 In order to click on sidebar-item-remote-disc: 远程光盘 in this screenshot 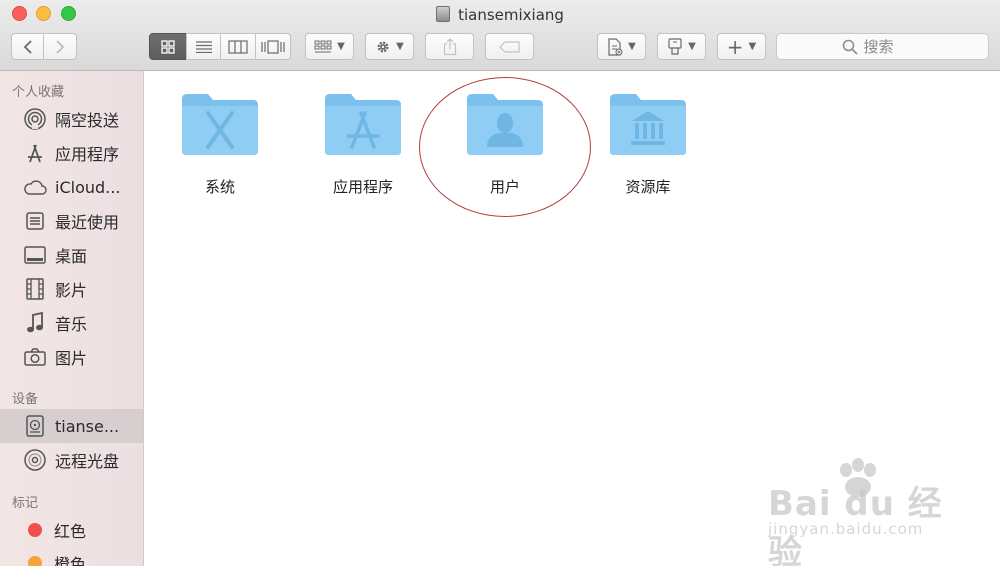, I will do `click(71, 460)`.